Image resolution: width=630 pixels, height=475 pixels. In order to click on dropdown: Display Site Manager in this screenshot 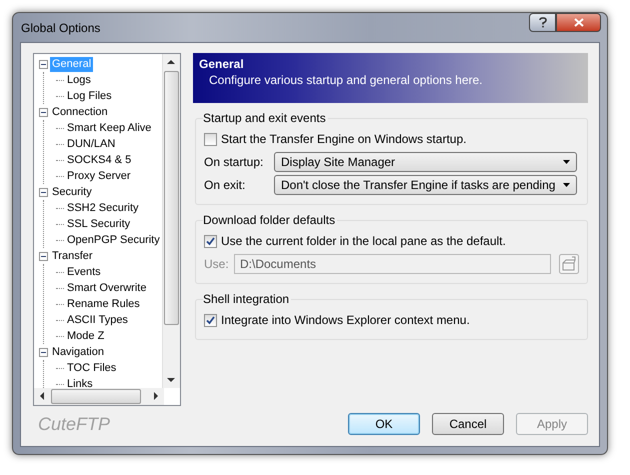, I will do `click(425, 162)`.